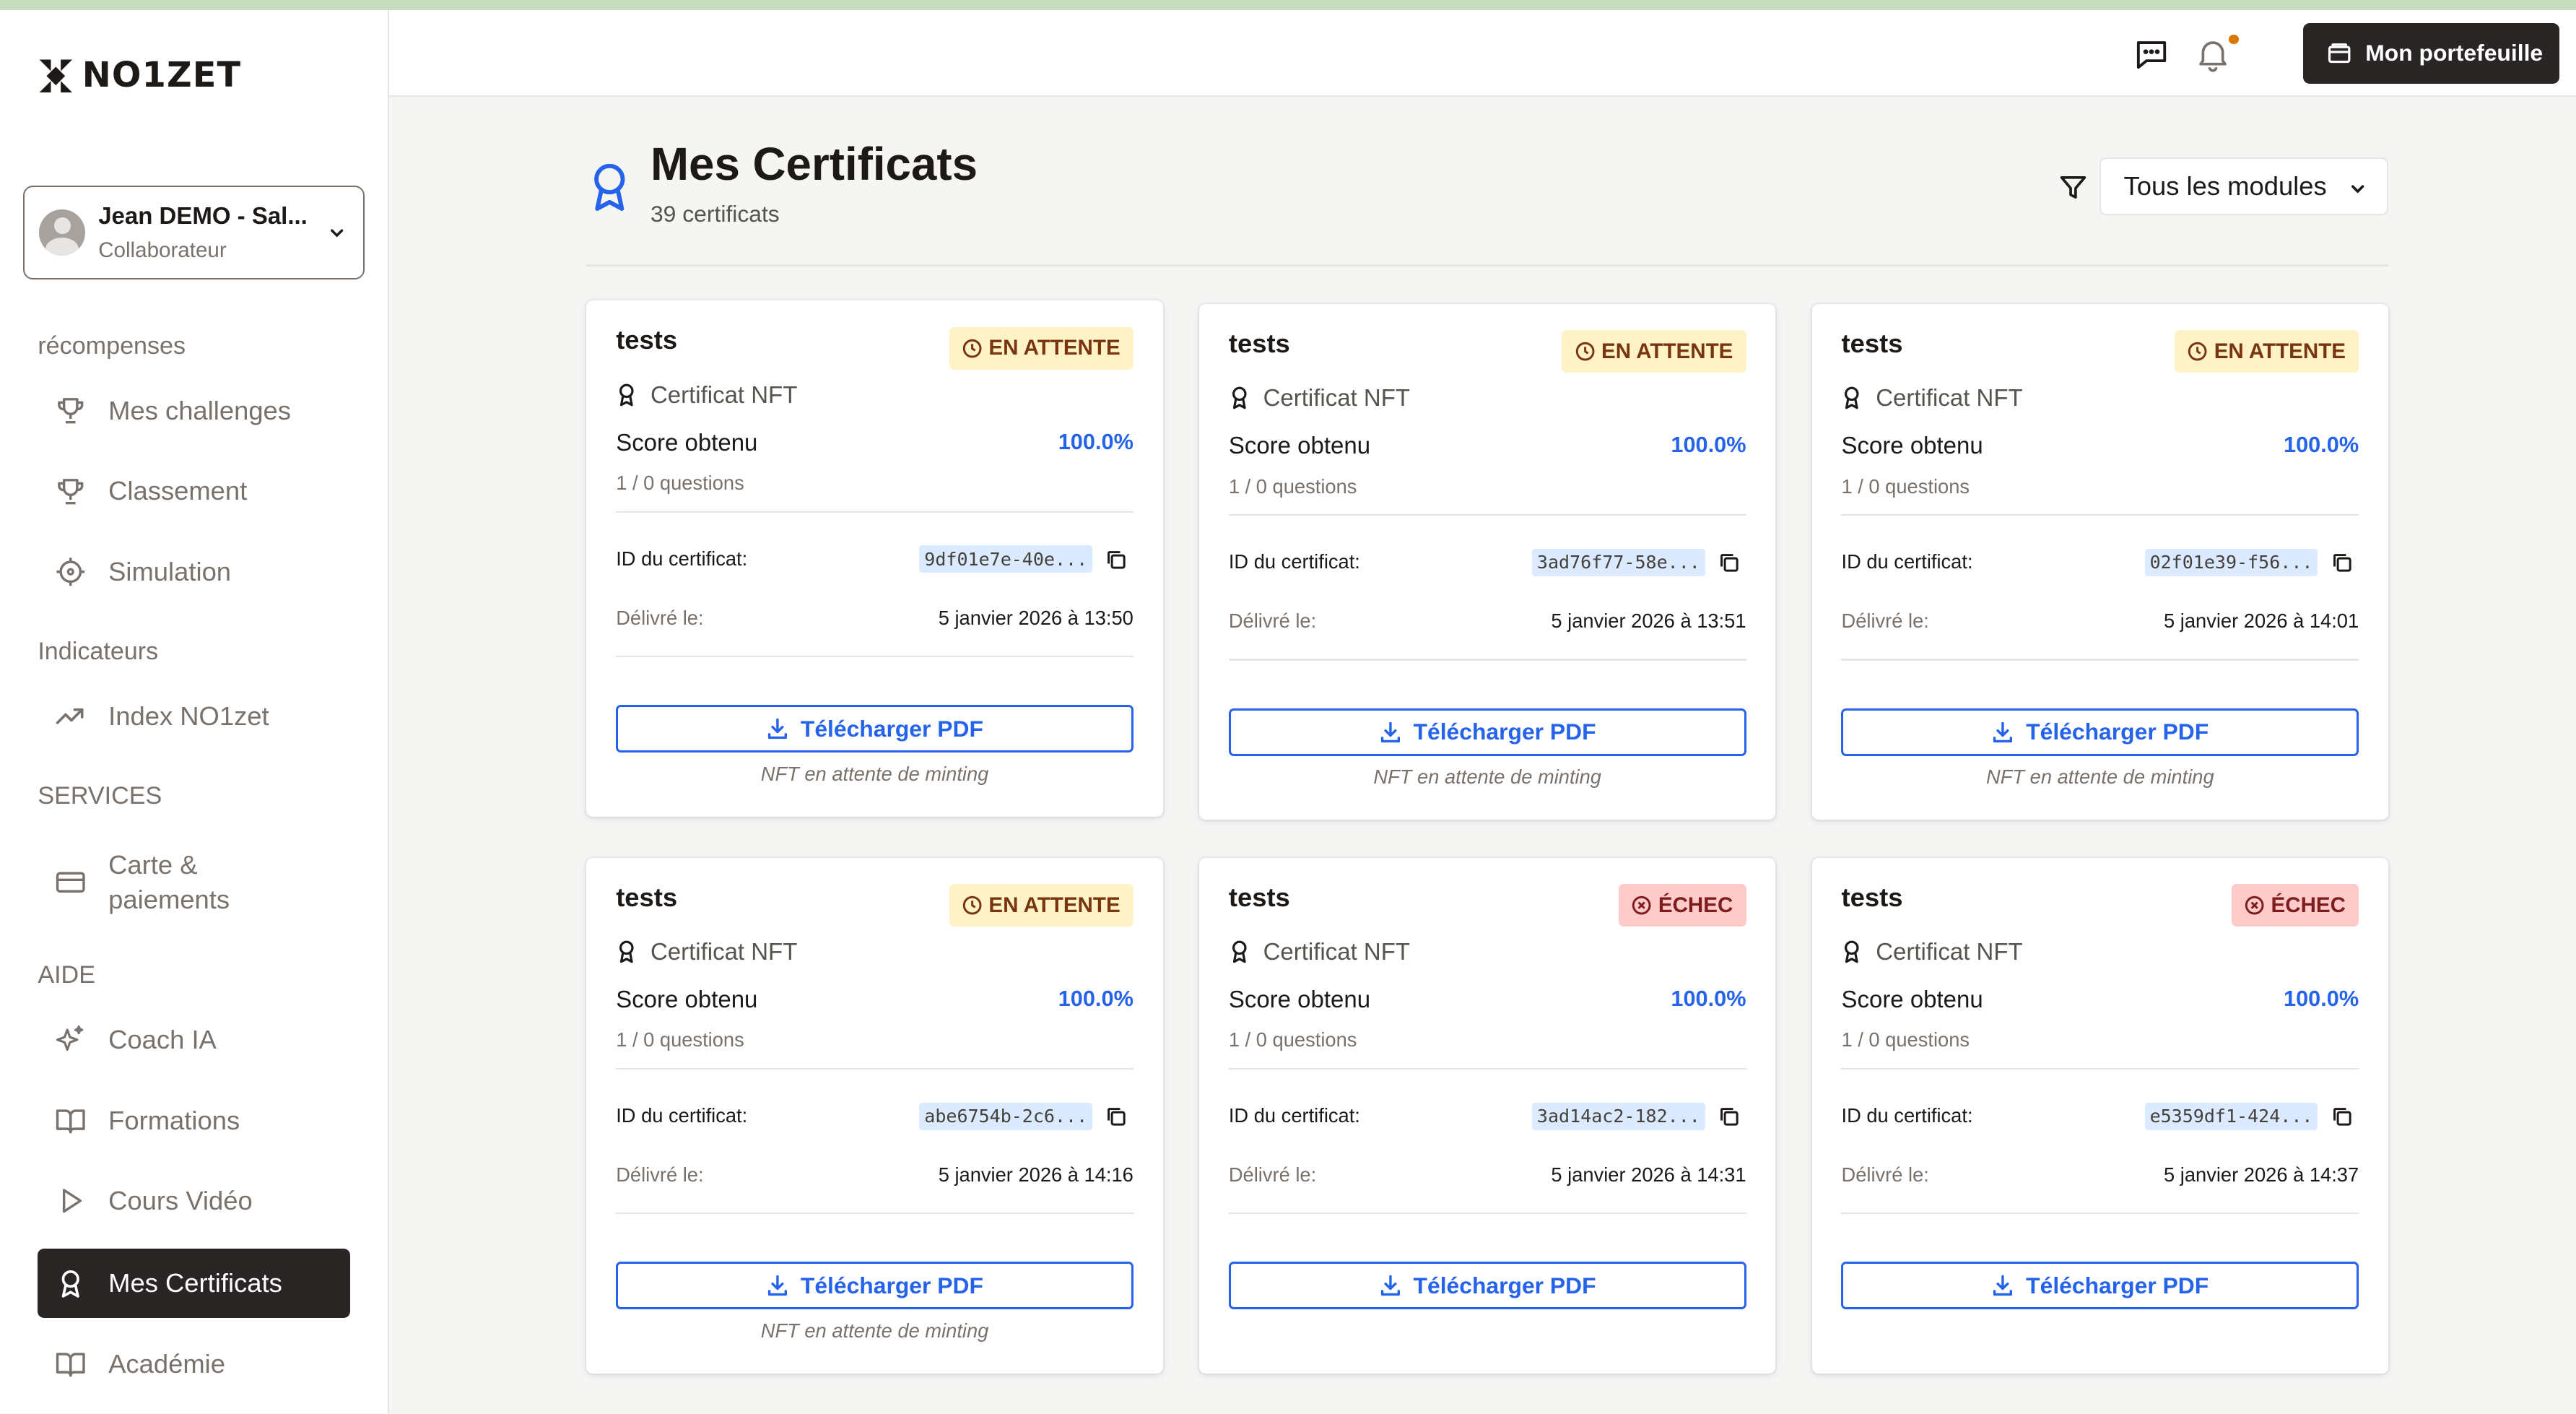 The image size is (2576, 1414). Describe the element at coordinates (2244, 186) in the screenshot. I see `module-filter-select: Tous les modules` at that location.